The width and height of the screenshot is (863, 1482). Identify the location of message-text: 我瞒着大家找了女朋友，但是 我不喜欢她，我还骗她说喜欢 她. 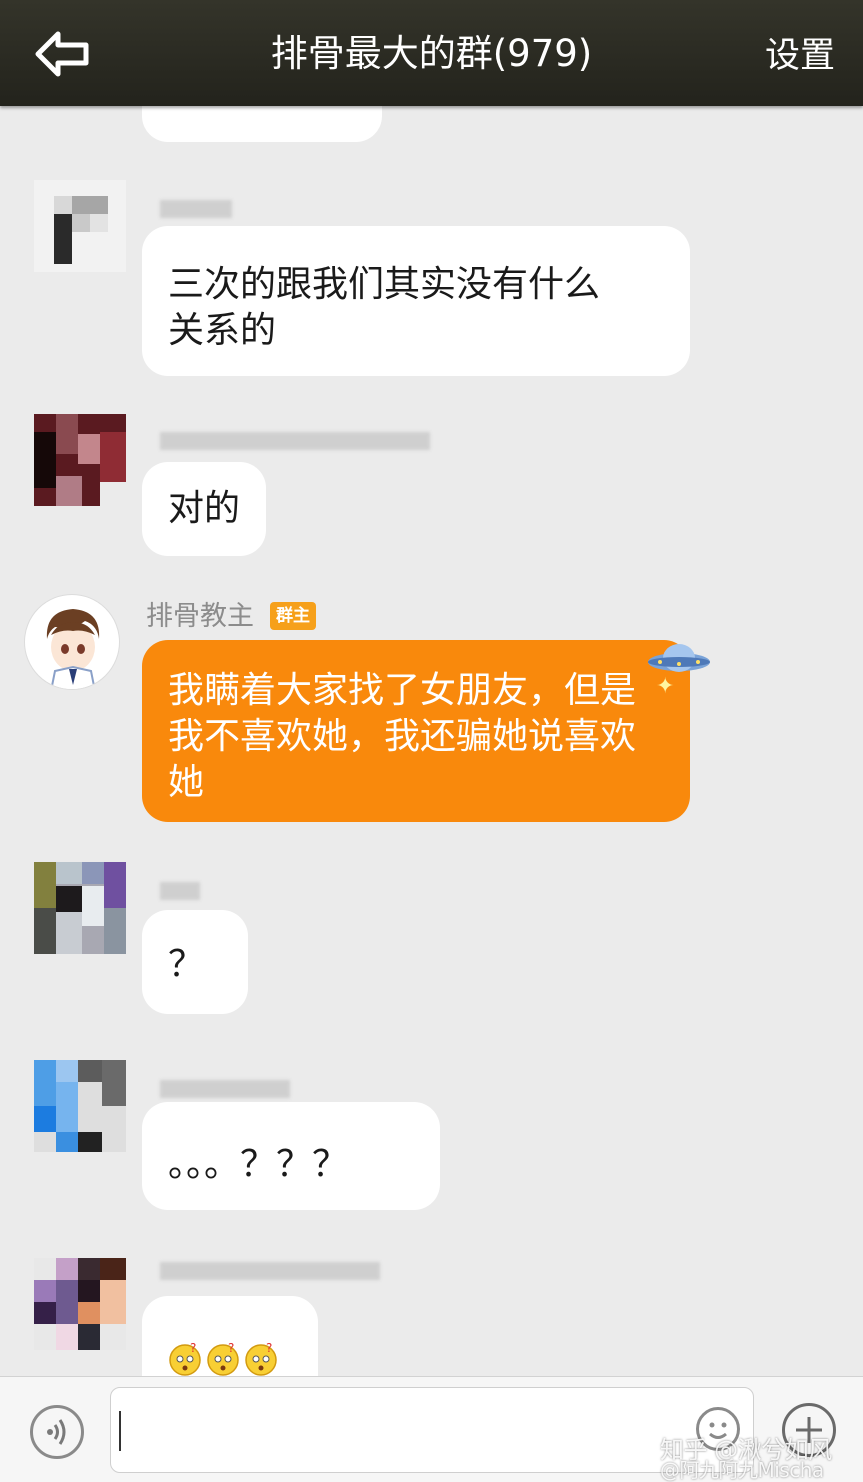
(402, 736).